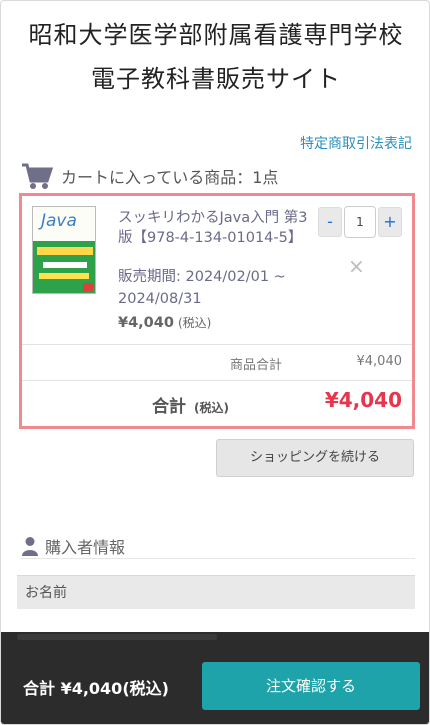  I want to click on cart-heading-text: カートに入っている商品：1点, so click(170, 177).